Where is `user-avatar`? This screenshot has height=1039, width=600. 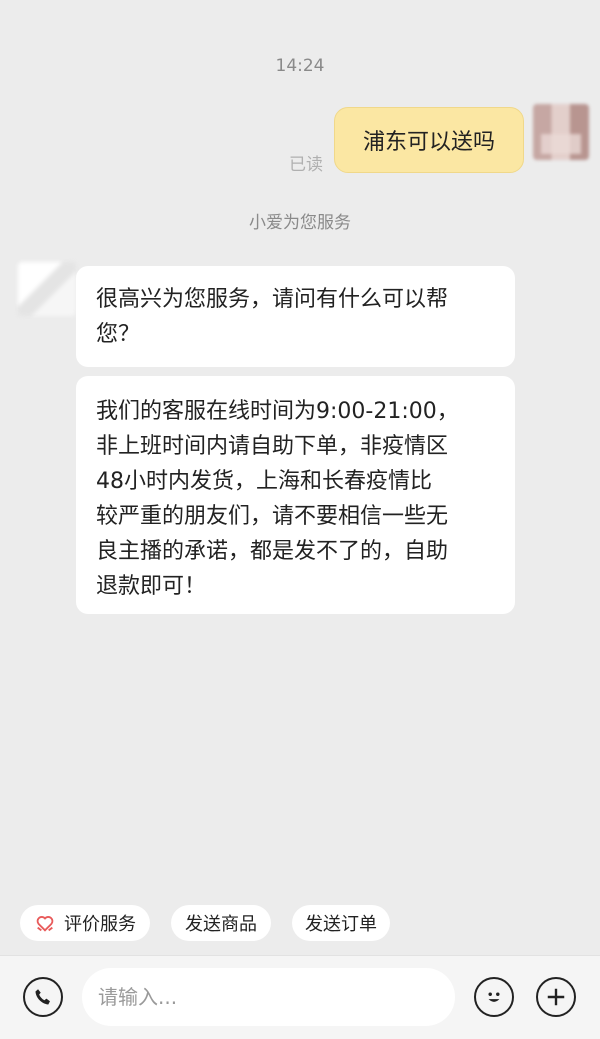
user-avatar is located at coordinates (561, 132).